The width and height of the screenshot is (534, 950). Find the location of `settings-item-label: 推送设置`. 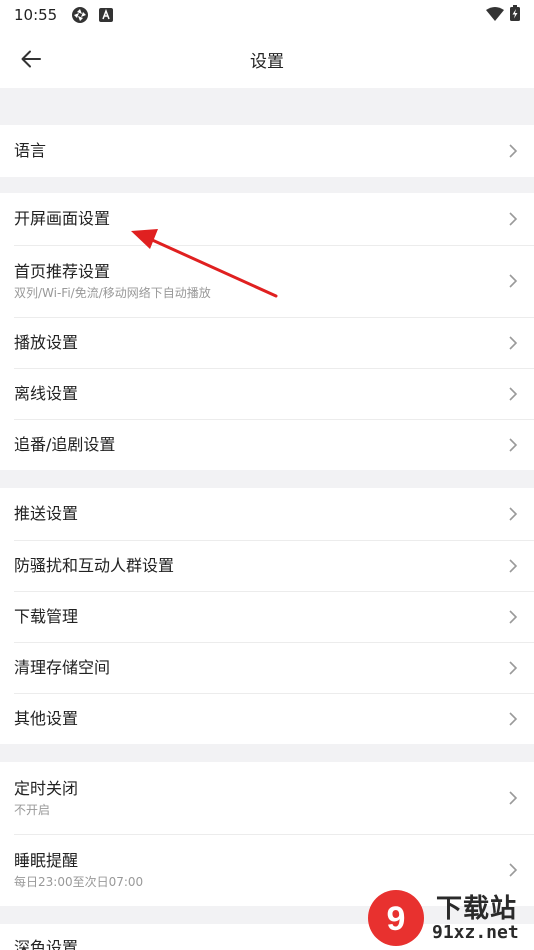

settings-item-label: 推送设置 is located at coordinates (46, 513).